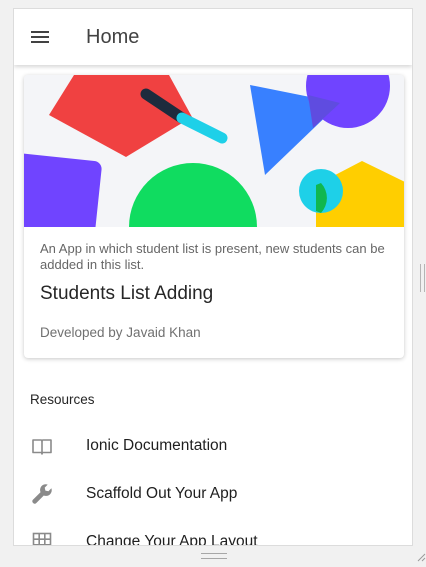 The height and width of the screenshot is (567, 426). I want to click on list-item-ionic-documentation: Ionic Documentation, so click(213, 446).